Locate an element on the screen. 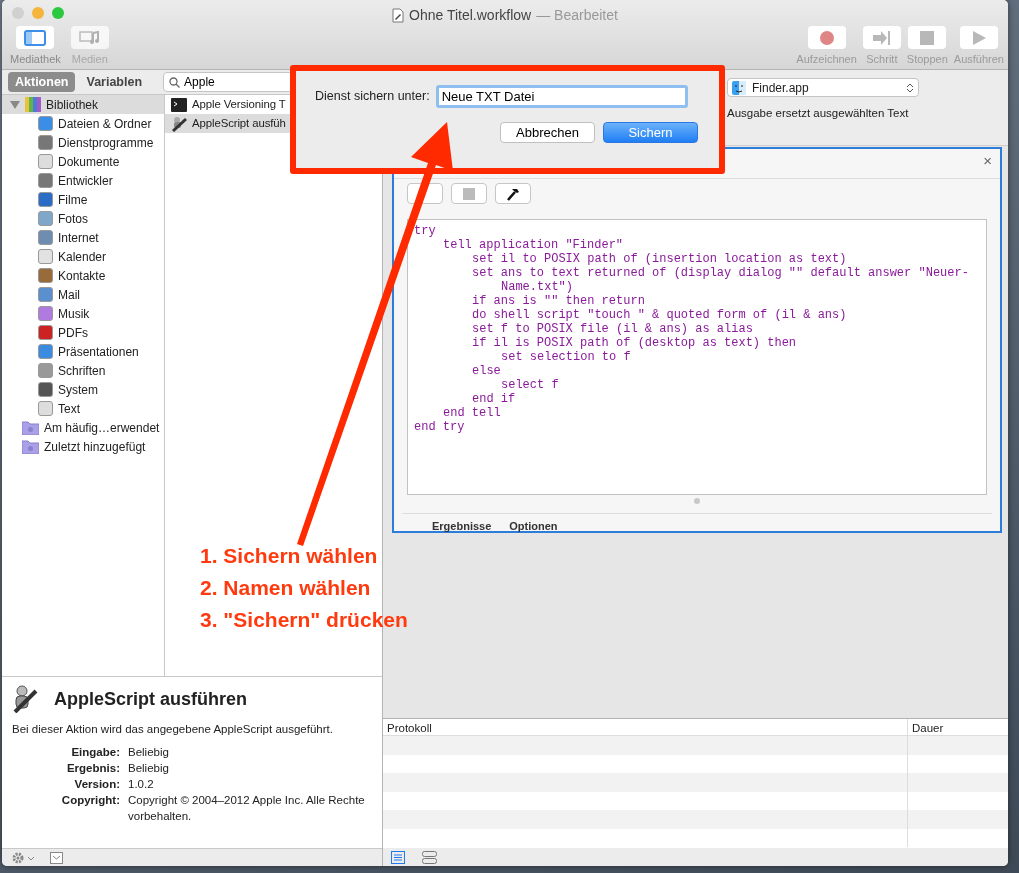  code-line: tell application "Finder" is located at coordinates (533, 245).